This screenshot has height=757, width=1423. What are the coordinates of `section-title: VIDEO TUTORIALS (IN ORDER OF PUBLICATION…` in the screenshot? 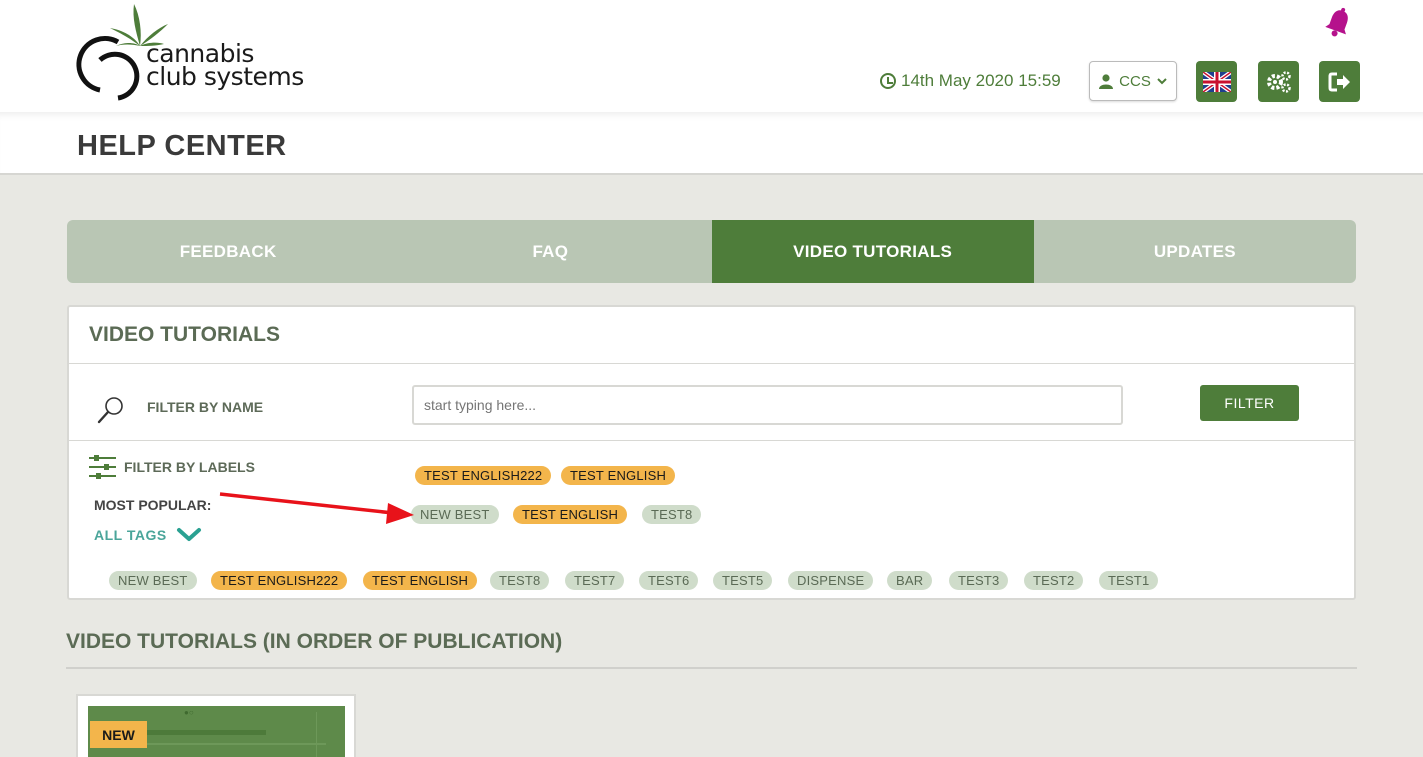 It's located at (314, 641).